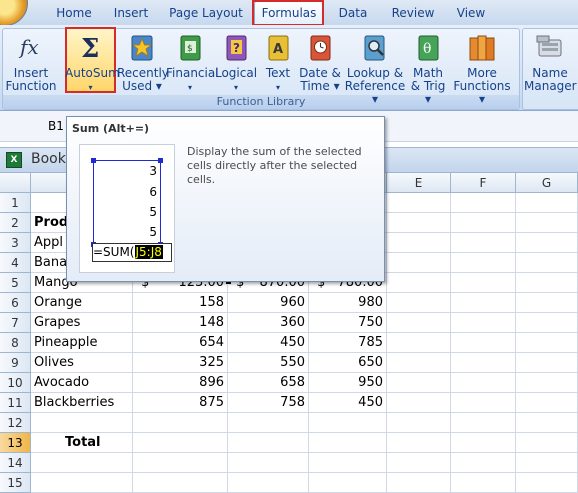 The width and height of the screenshot is (578, 493). What do you see at coordinates (180, 343) in the screenshot?
I see `cell: 654` at bounding box center [180, 343].